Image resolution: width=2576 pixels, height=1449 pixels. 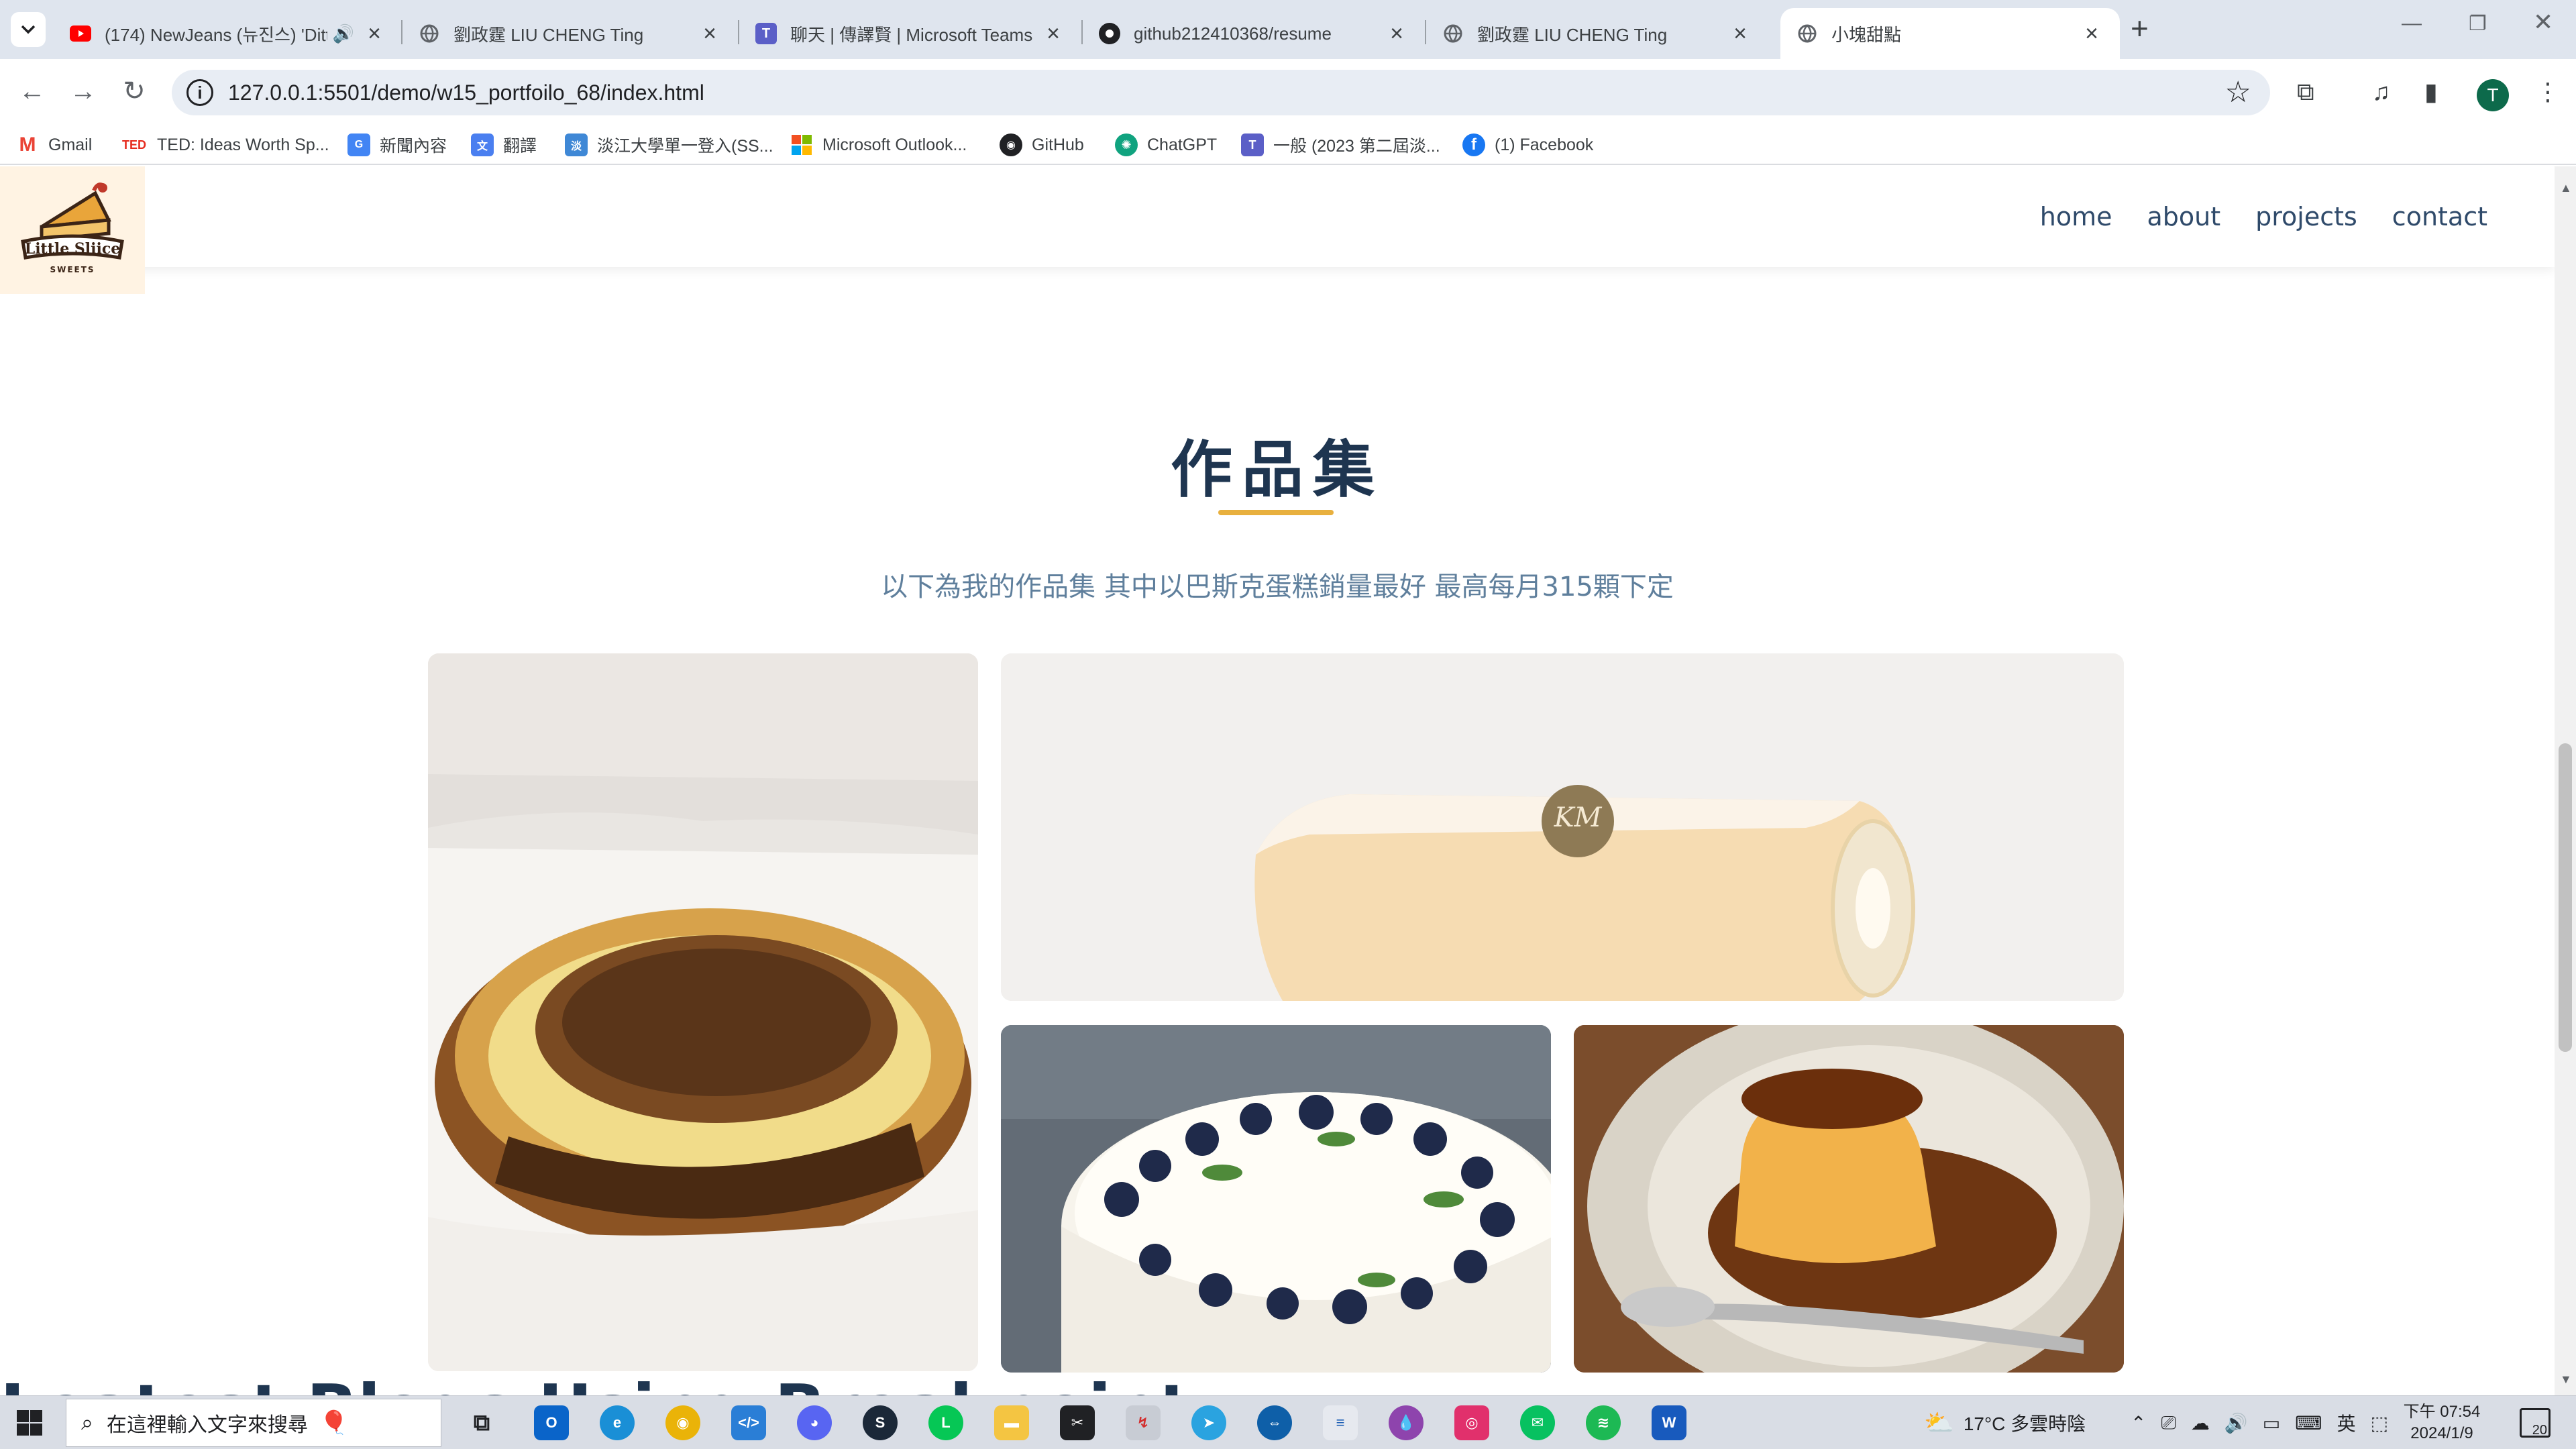 What do you see at coordinates (1277, 470) in the screenshot?
I see `section-title: 作品集` at bounding box center [1277, 470].